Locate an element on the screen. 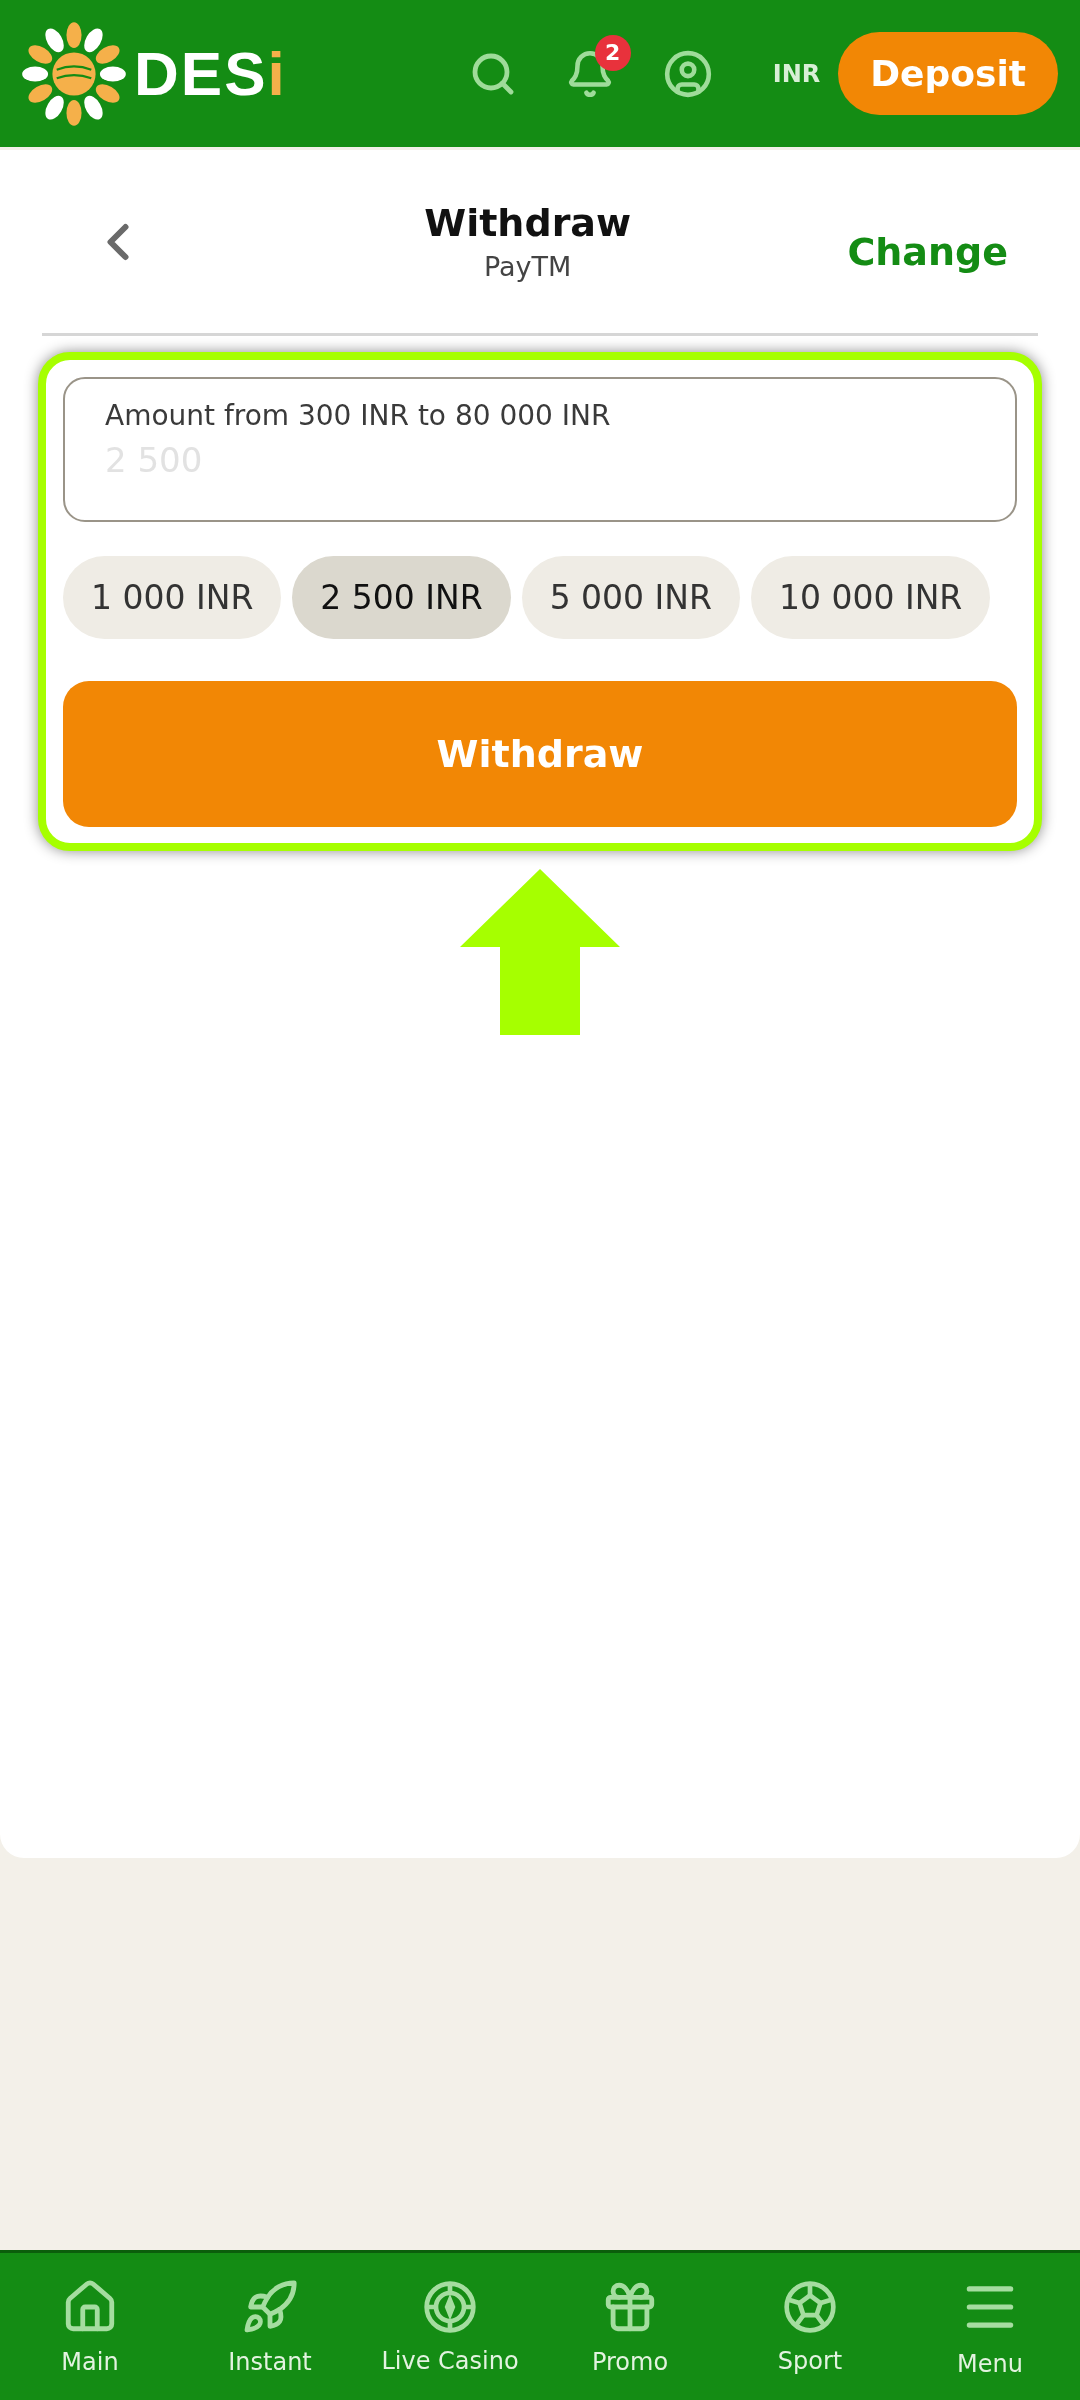  currency-label: INR is located at coordinates (796, 73).